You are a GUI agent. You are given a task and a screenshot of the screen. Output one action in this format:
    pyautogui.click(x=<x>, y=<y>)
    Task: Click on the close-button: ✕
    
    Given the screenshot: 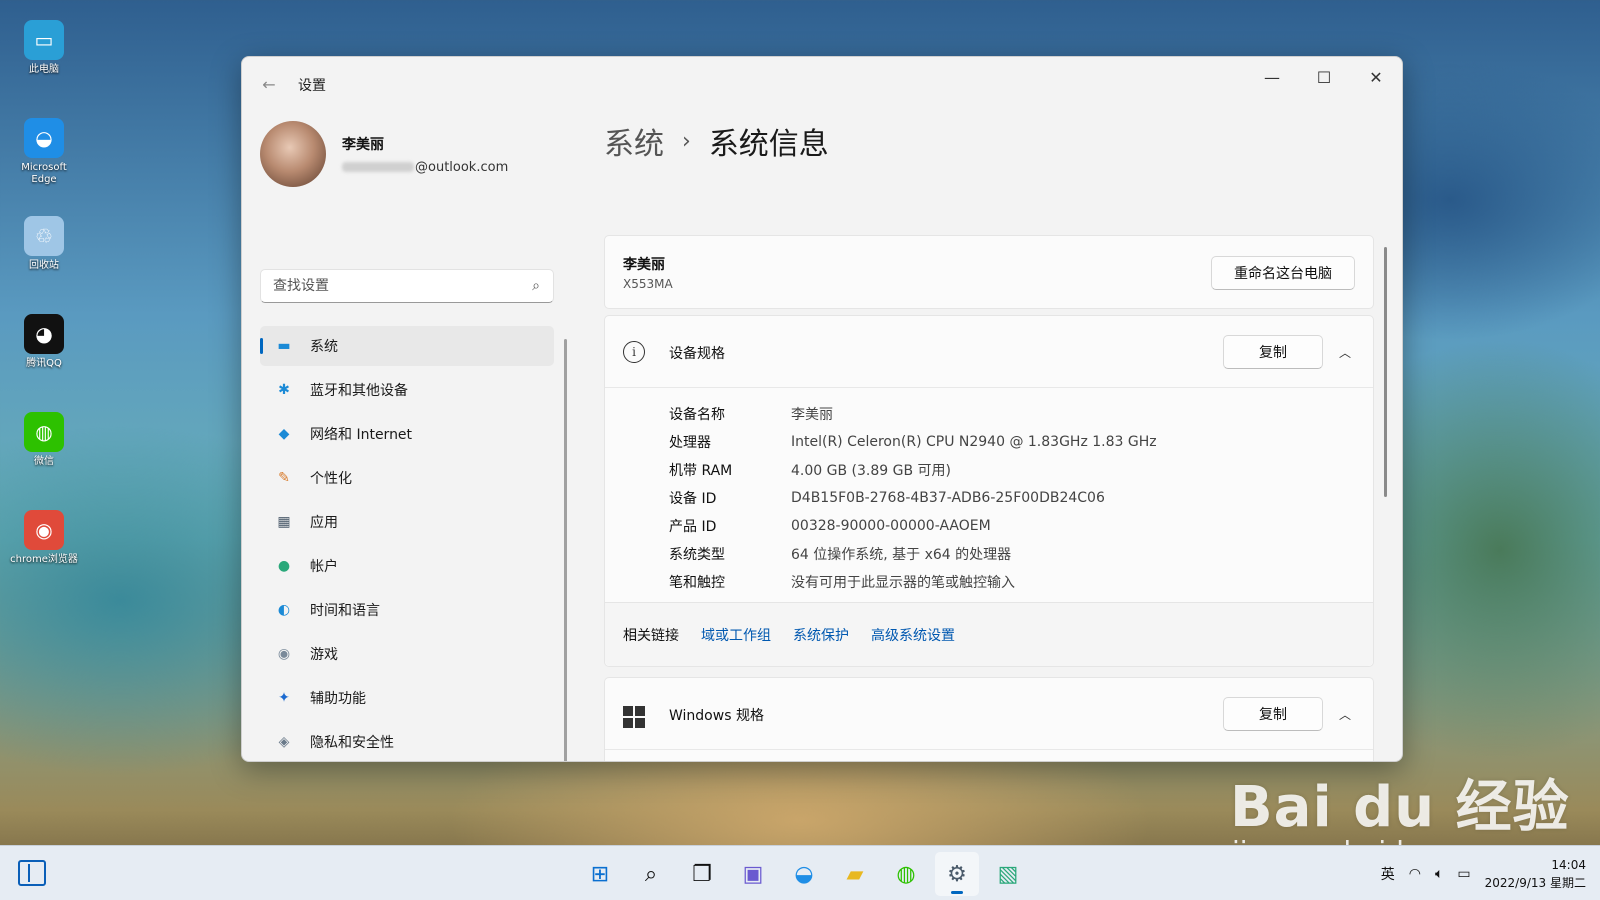 What is the action you would take?
    pyautogui.click(x=1376, y=77)
    